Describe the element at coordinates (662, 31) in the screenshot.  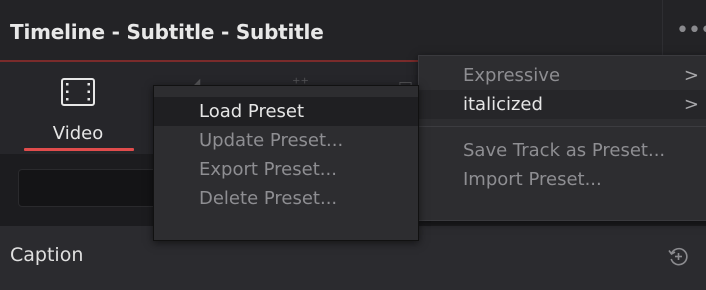
I see `header-divider` at that location.